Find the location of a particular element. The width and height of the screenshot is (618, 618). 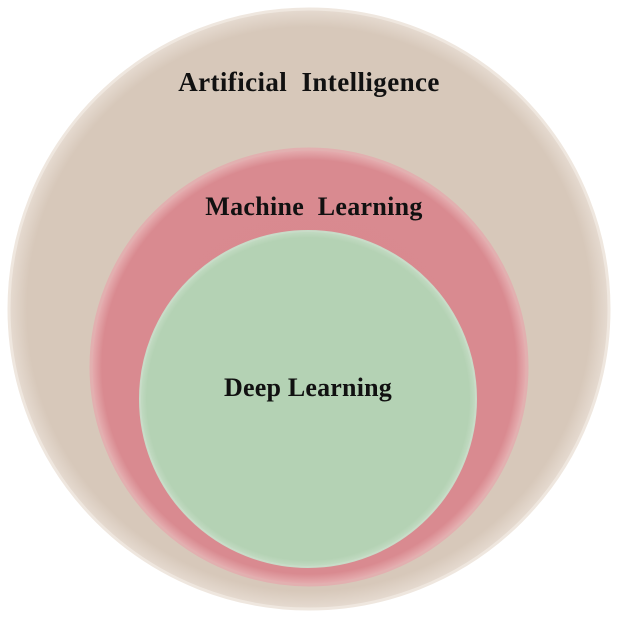

machine-learning-label: Machine Learning is located at coordinates (313, 206).